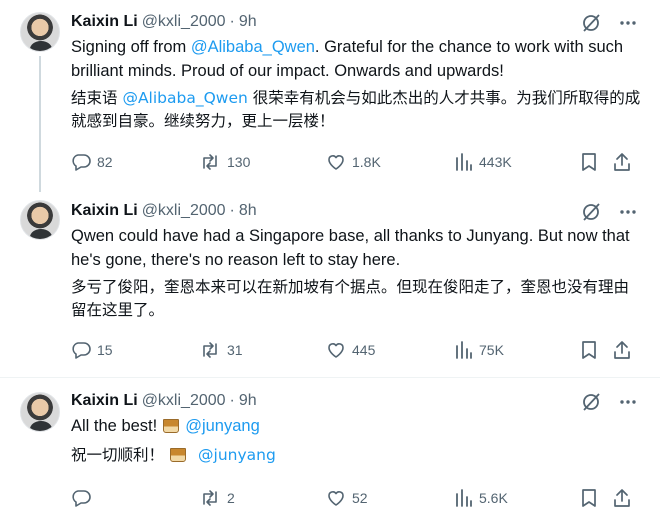 The image size is (660, 512). I want to click on text-segment: Signing off from, so click(131, 47).